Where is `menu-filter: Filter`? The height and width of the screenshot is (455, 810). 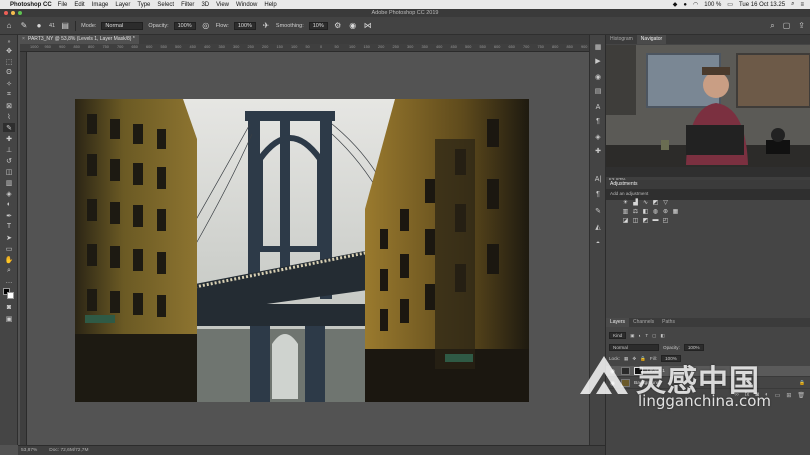 menu-filter: Filter is located at coordinates (187, 5).